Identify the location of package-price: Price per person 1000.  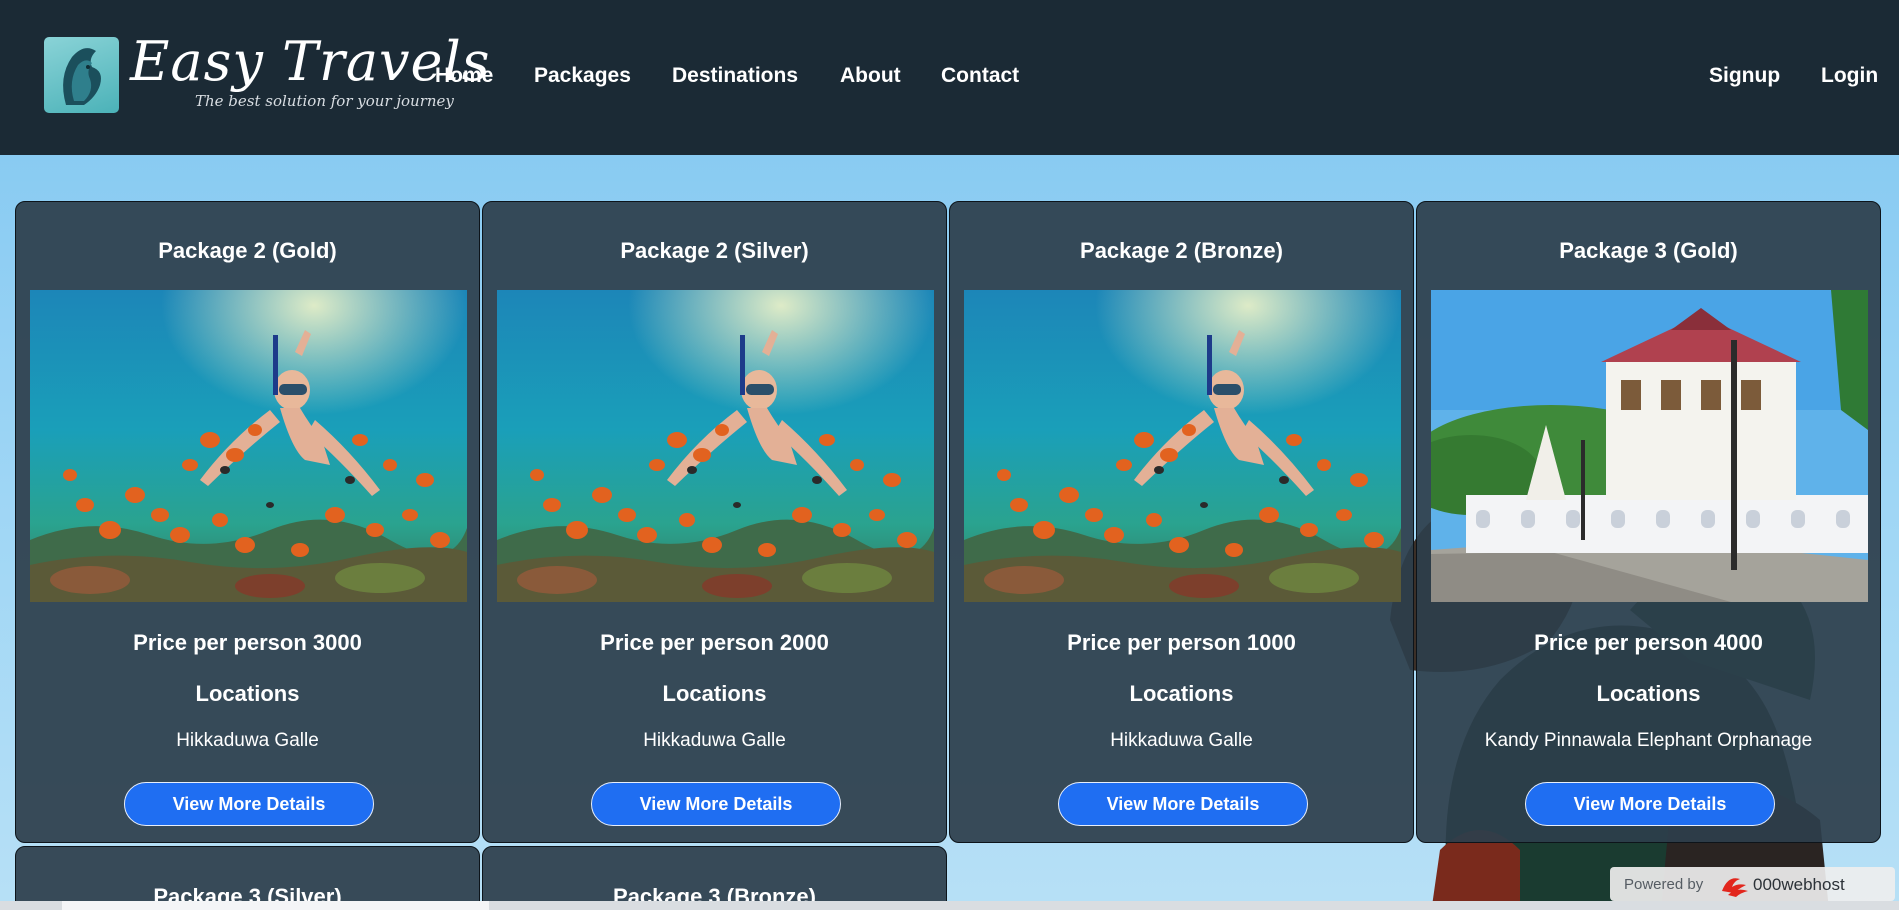
(1181, 642).